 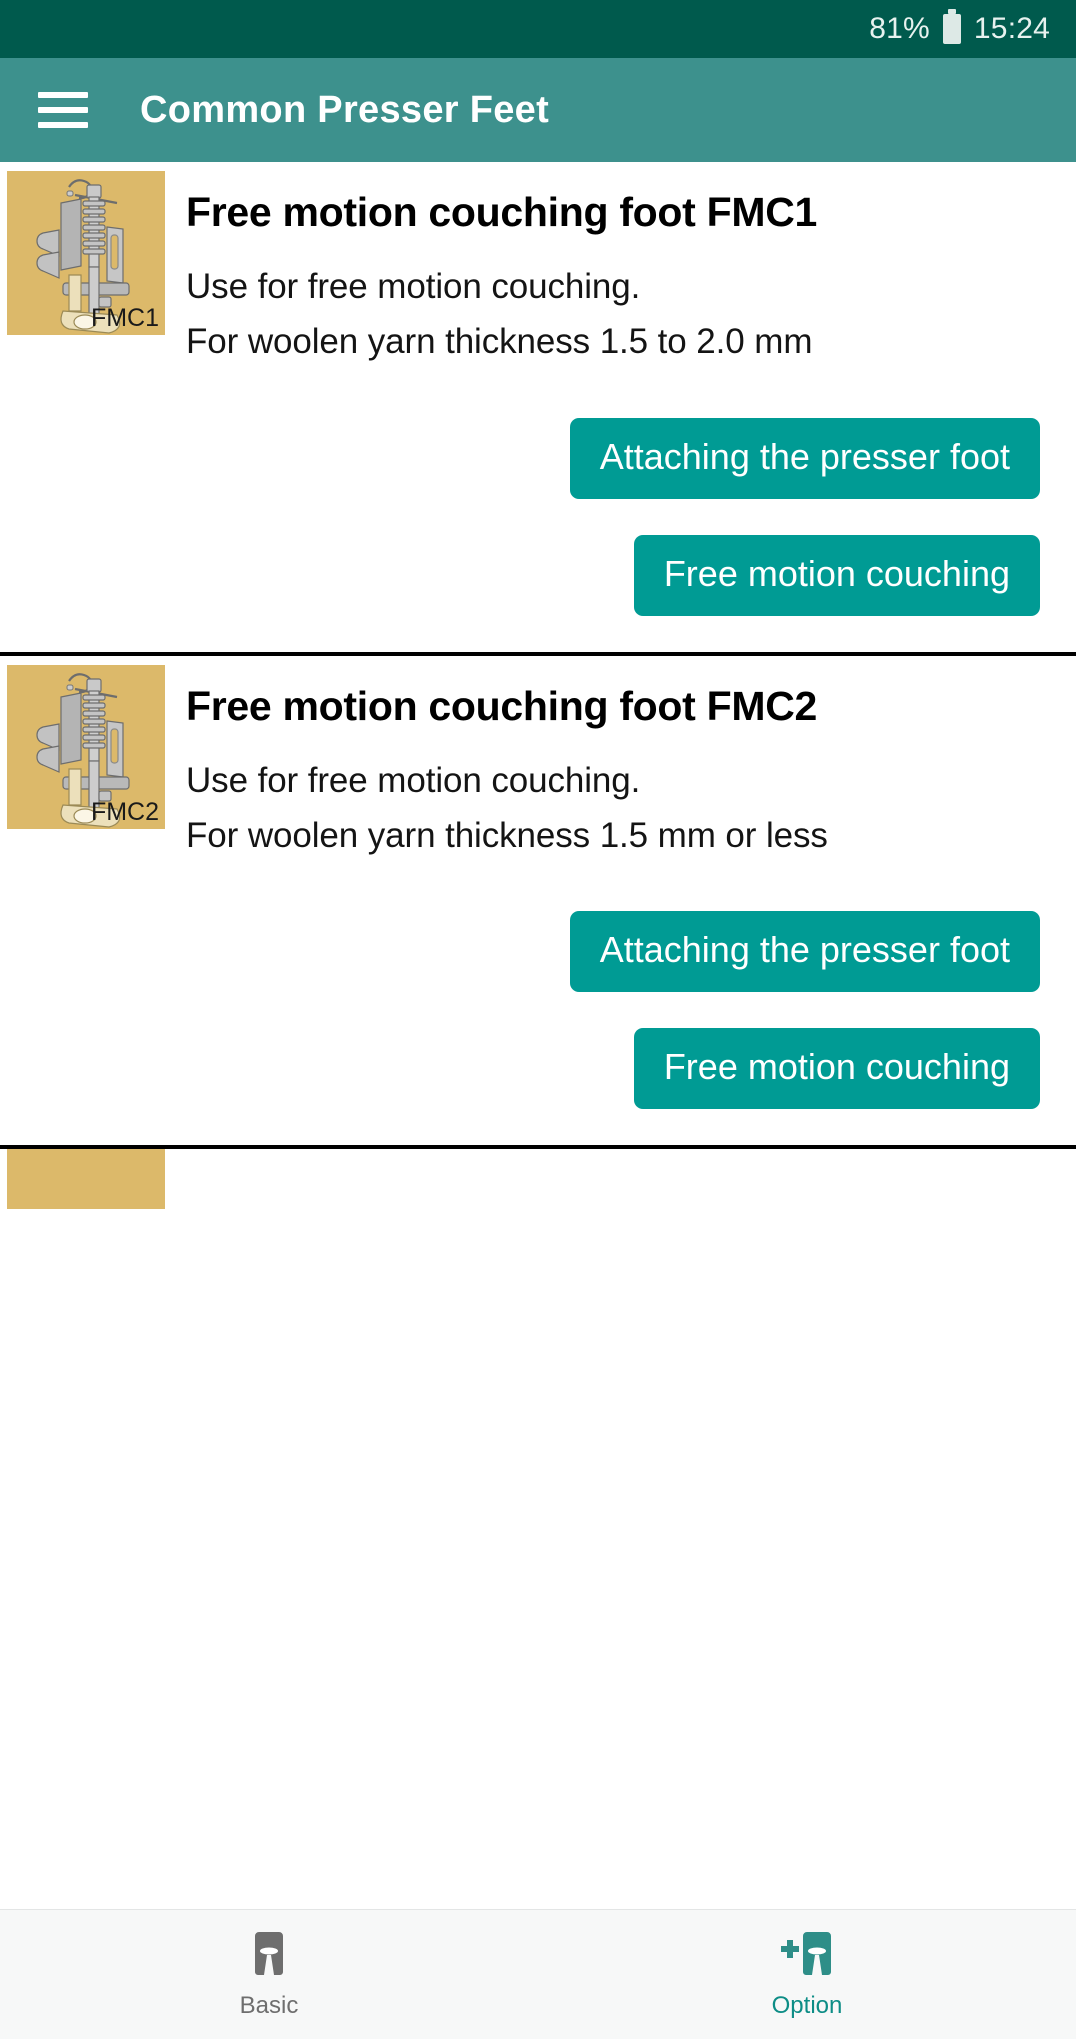 I want to click on presser-foot-icon, so click(x=269, y=1953).